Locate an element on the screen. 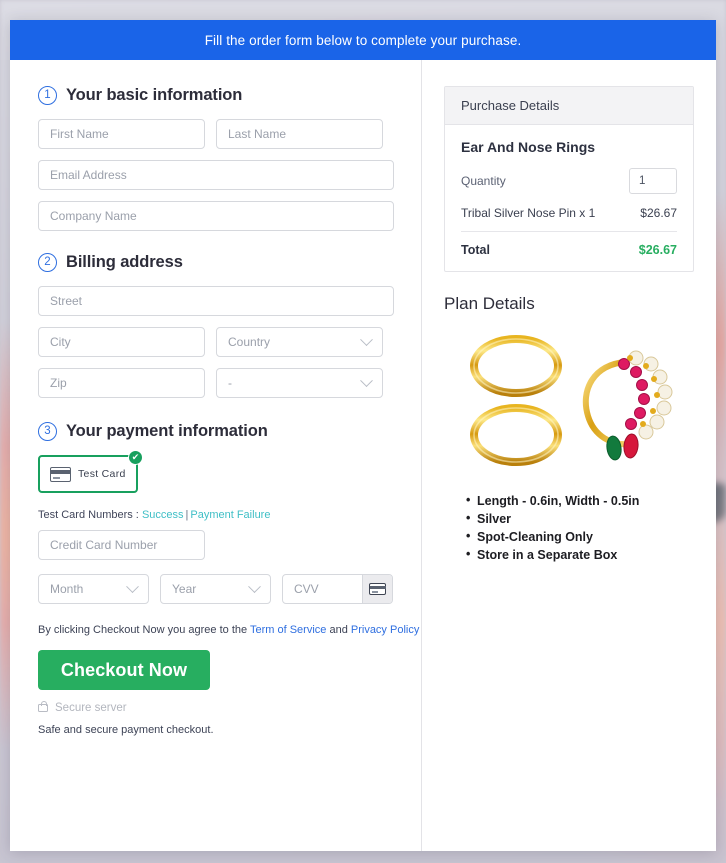 This screenshot has height=863, width=726. cvv-hint-button is located at coordinates (377, 589).